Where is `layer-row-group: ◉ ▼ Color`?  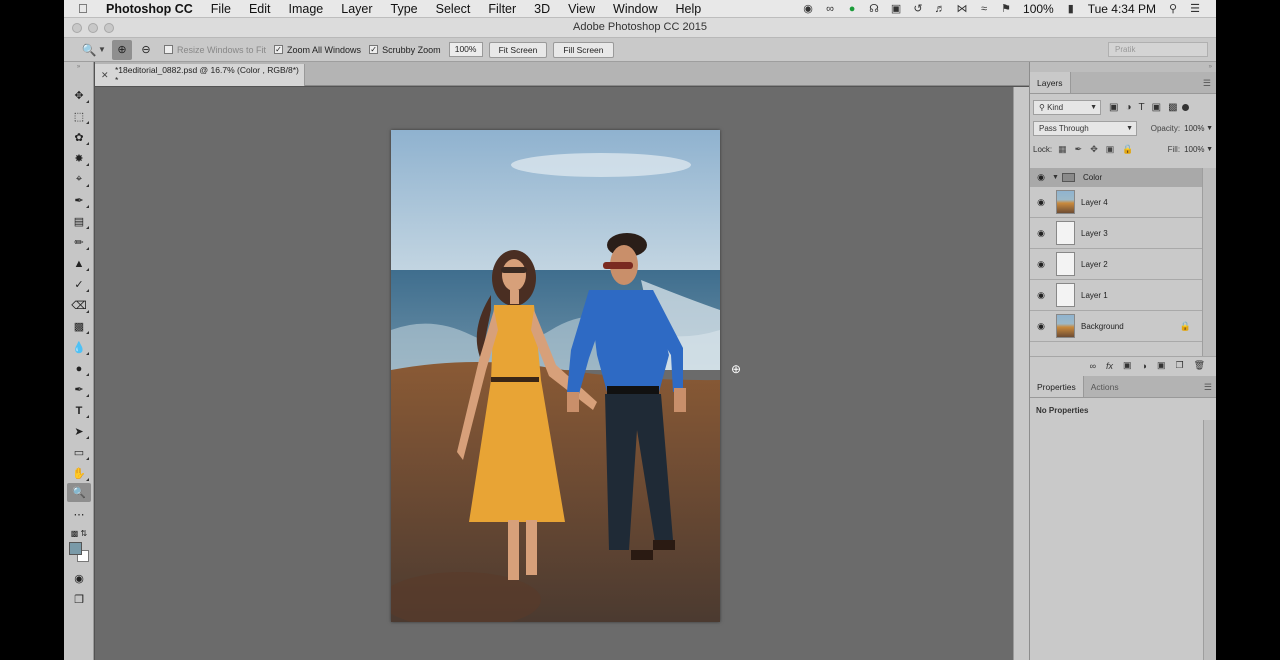
layer-row-group: ◉ ▼ Color is located at coordinates (1116, 177).